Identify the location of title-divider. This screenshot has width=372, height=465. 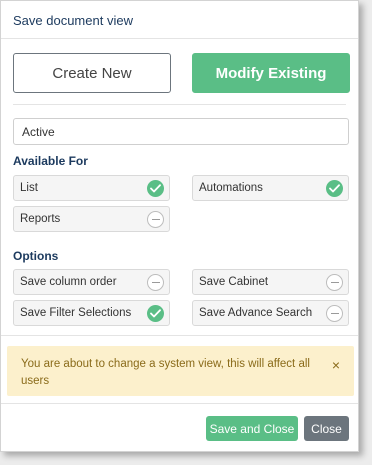
(179, 38).